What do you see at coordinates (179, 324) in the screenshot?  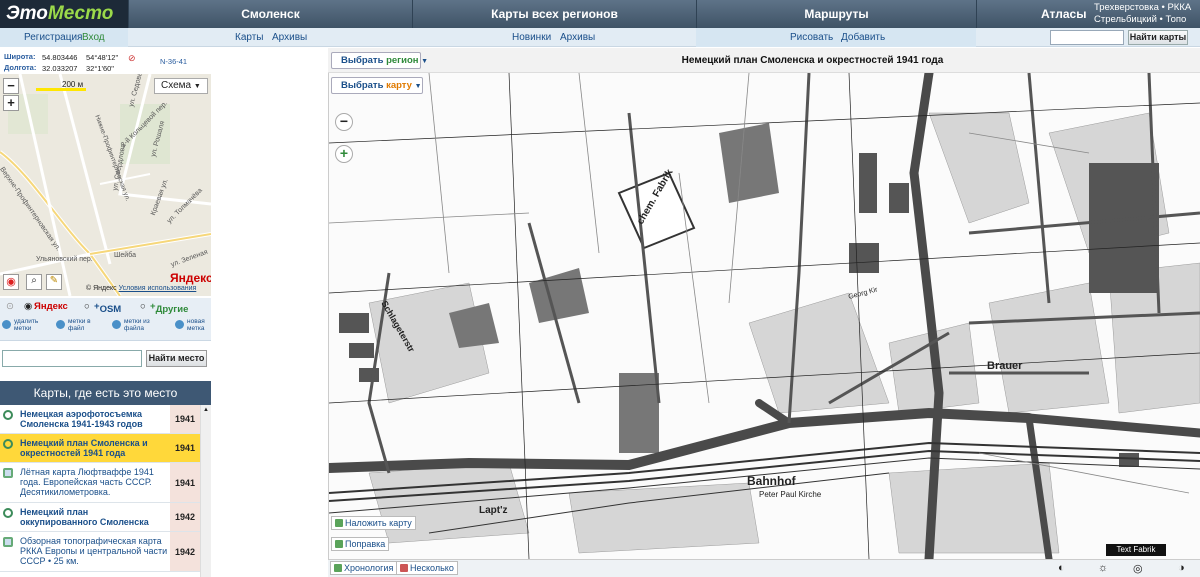 I see `marker-icon` at bounding box center [179, 324].